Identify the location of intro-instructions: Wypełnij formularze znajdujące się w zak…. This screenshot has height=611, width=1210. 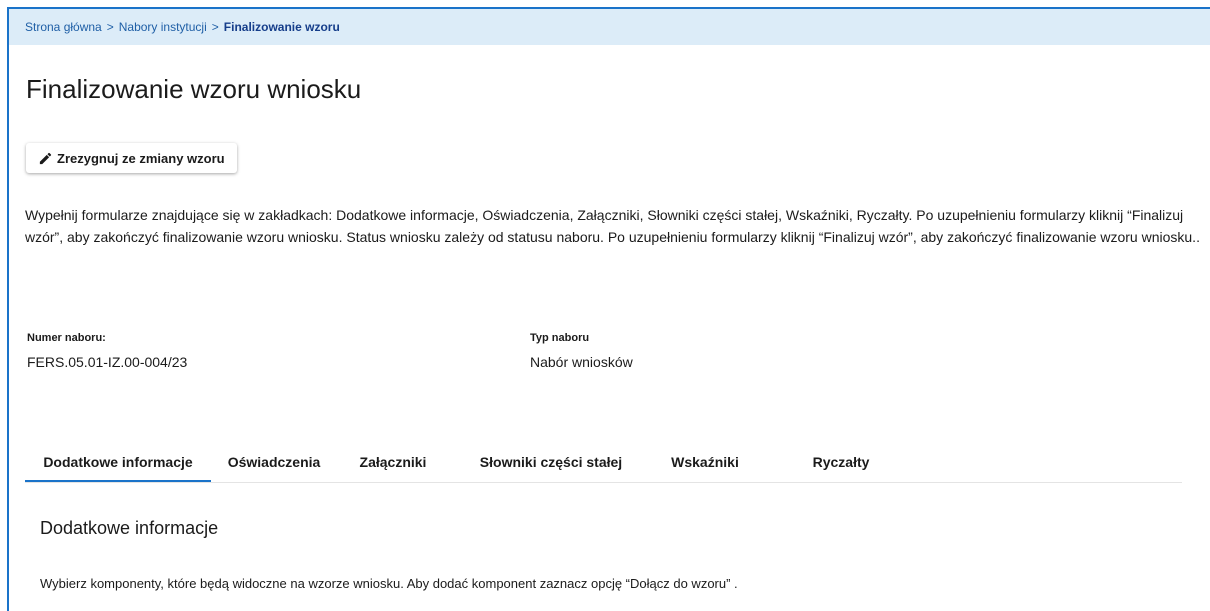
(612, 226).